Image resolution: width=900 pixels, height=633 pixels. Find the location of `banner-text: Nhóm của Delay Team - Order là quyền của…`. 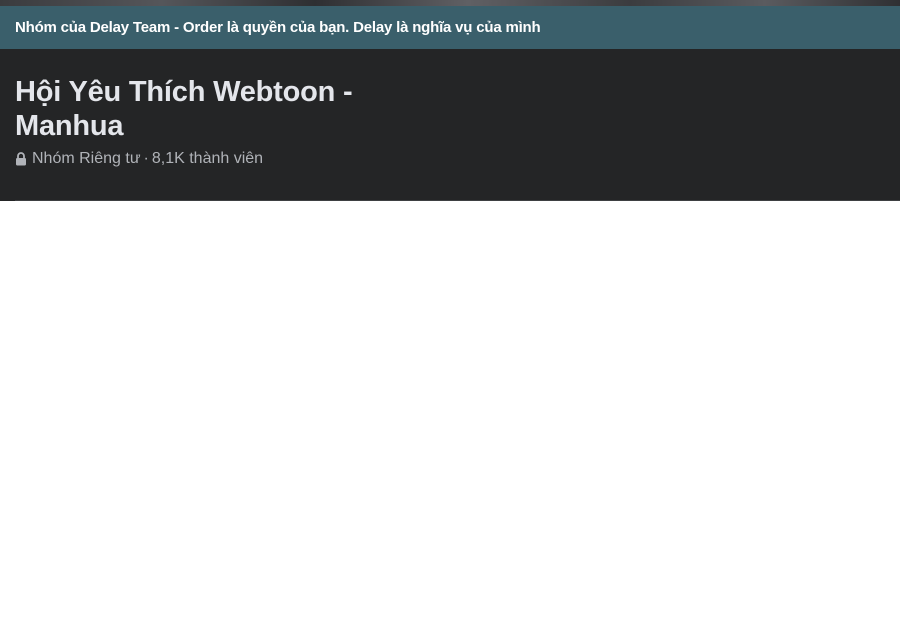

banner-text: Nhóm của Delay Team - Order là quyền của… is located at coordinates (278, 27).